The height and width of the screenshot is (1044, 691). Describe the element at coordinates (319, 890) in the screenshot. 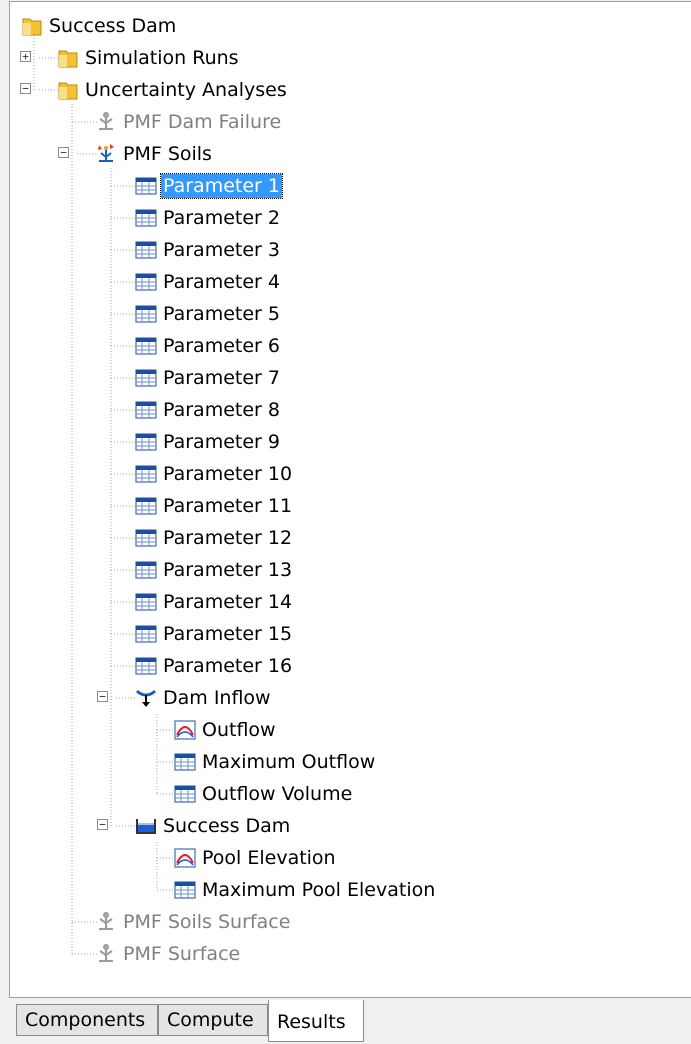

I see `tree-node-label: Maximum Pool Elevation` at that location.